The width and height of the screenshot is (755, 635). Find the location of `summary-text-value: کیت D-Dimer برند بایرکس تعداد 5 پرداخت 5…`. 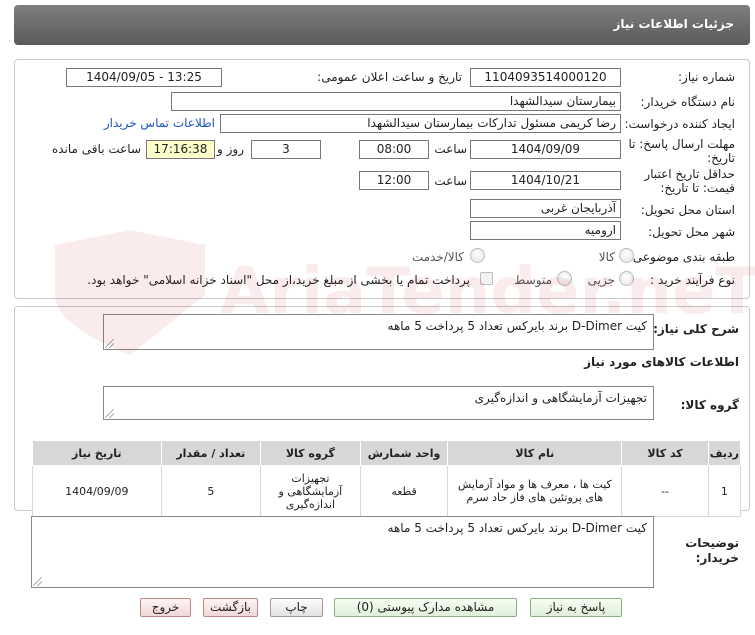

summary-text-value: کیت D-Dimer برند بایرکس تعداد 5 پرداخت 5… is located at coordinates (517, 326).